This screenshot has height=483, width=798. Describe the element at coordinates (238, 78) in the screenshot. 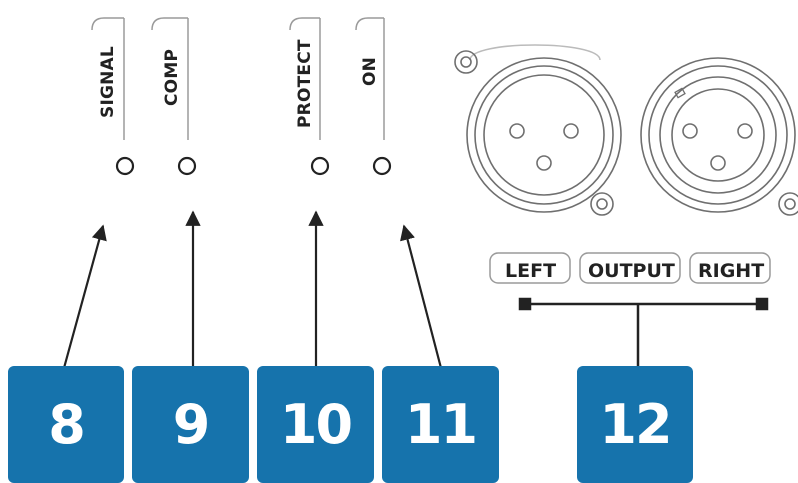

I see `label-frames` at that location.